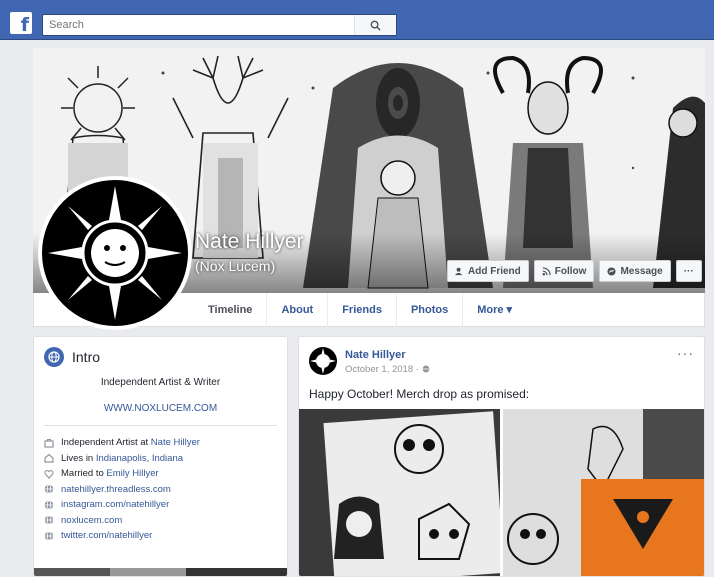  I want to click on message-label: Message, so click(641, 271).